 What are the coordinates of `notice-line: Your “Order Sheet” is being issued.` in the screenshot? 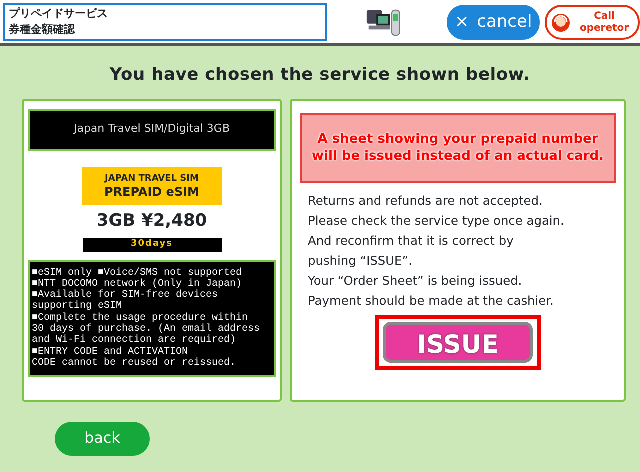 It's located at (416, 281).